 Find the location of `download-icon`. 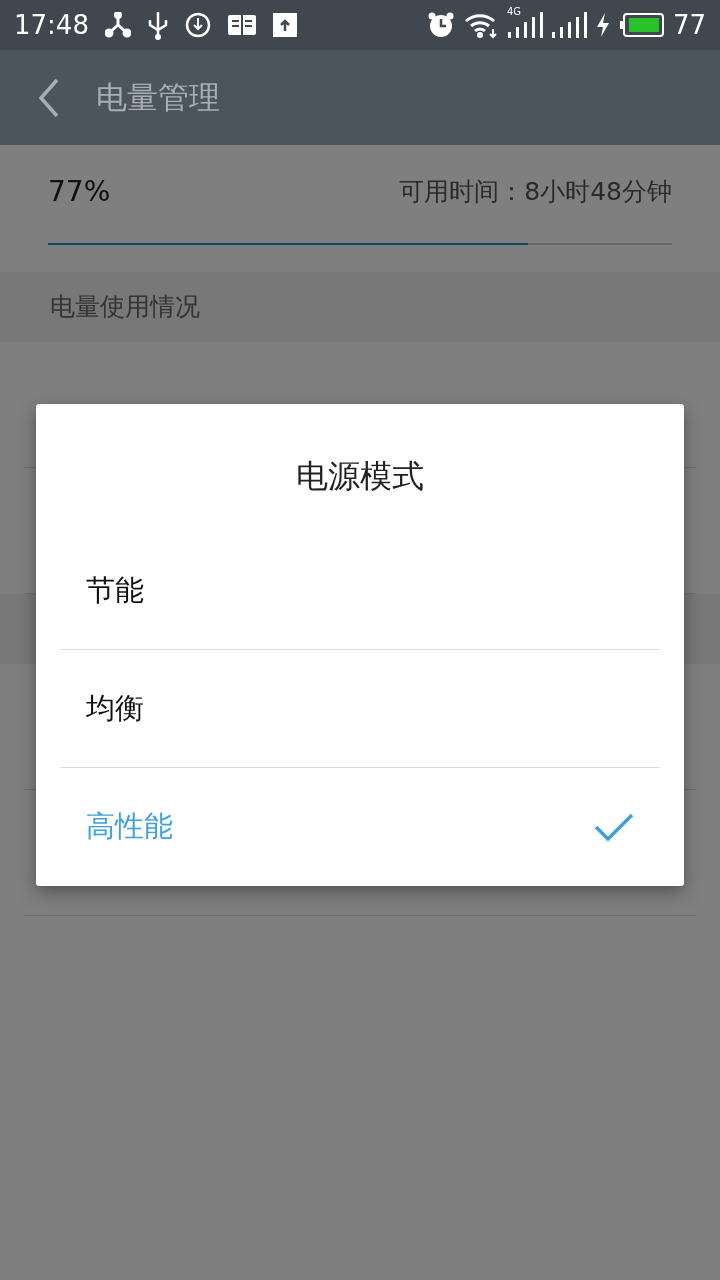

download-icon is located at coordinates (197, 25).